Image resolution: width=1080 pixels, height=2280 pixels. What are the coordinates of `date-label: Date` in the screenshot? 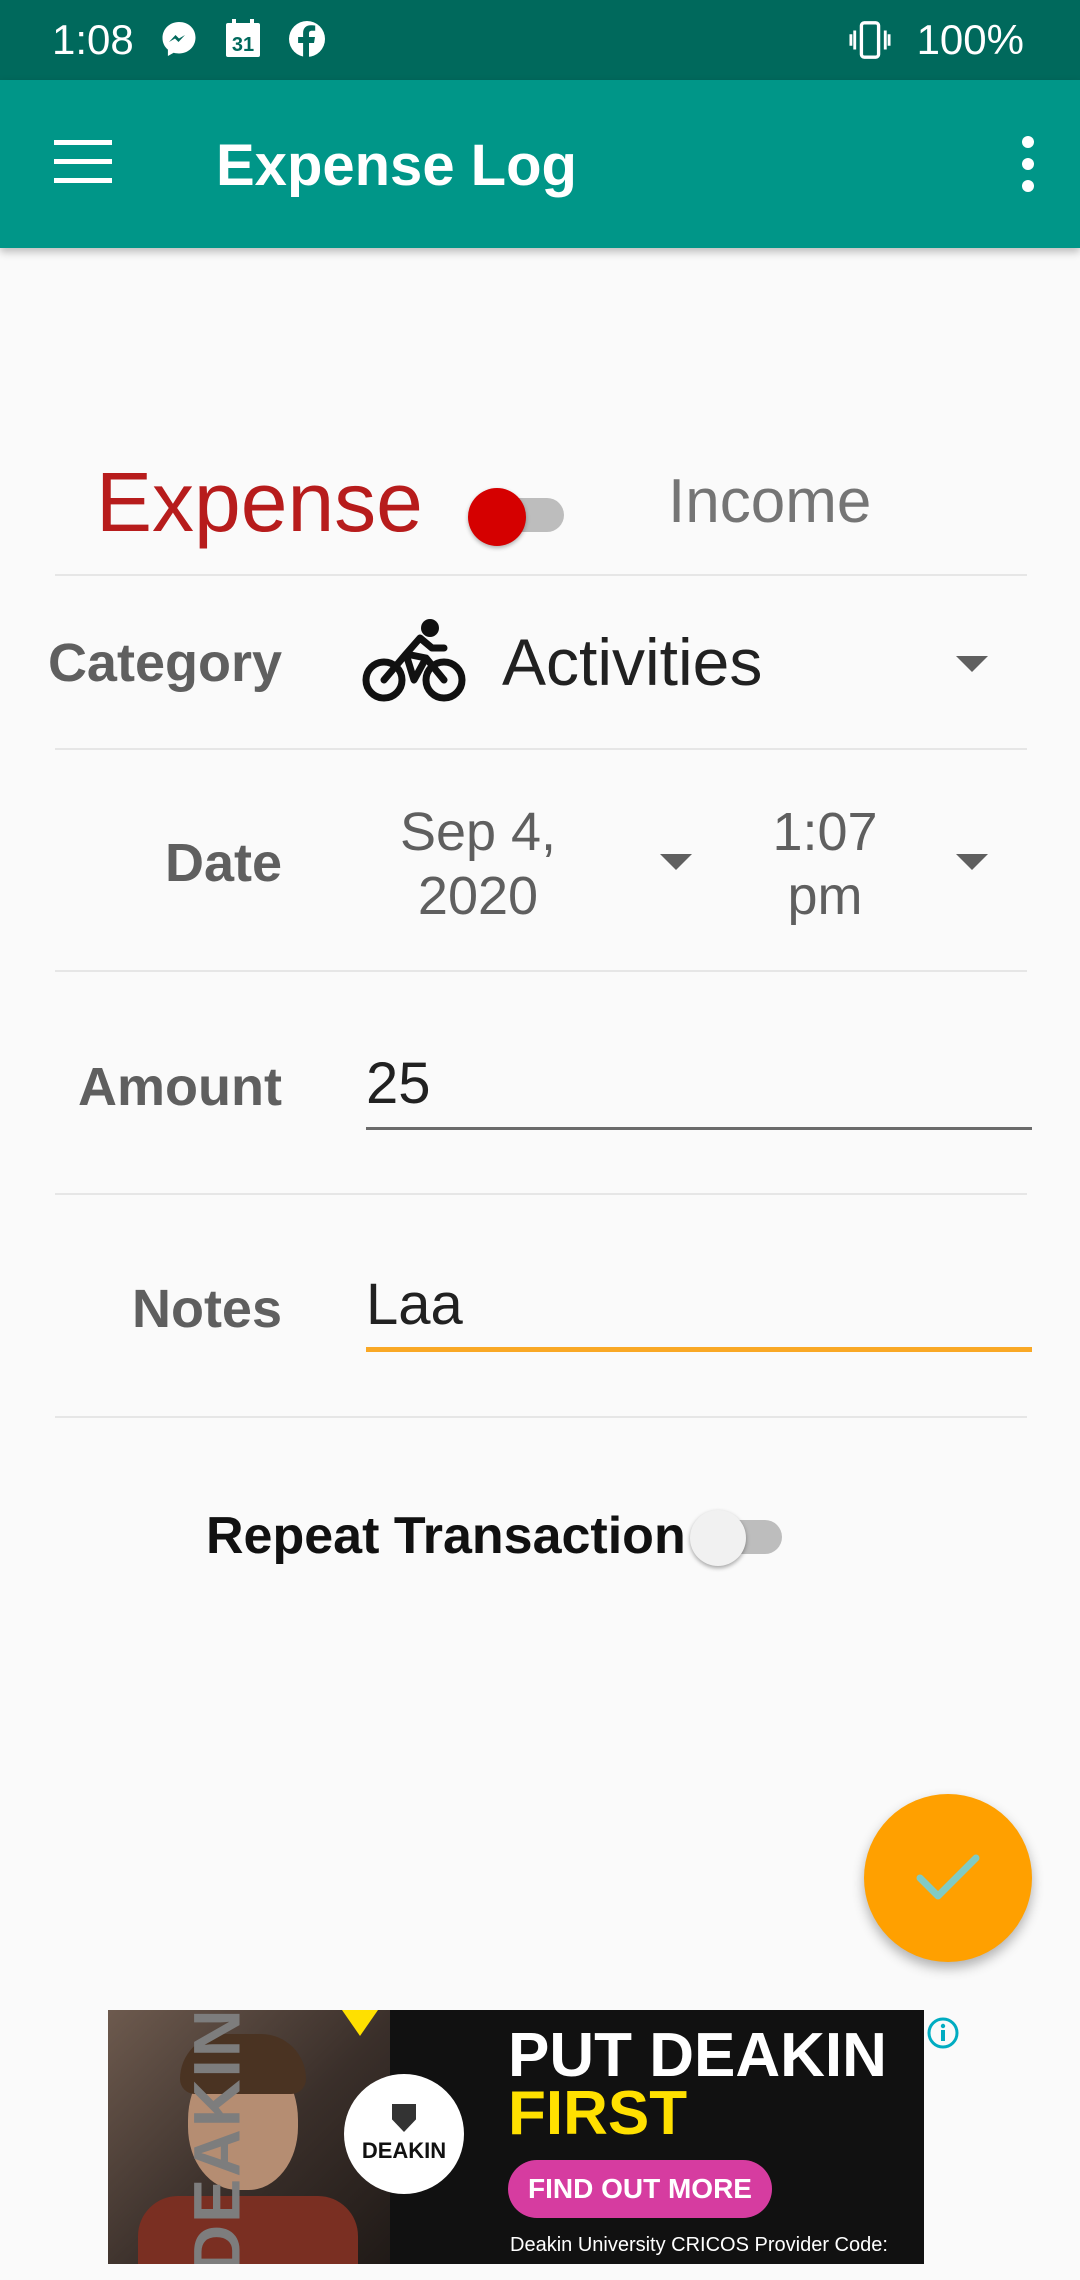 It's located at (223, 863).